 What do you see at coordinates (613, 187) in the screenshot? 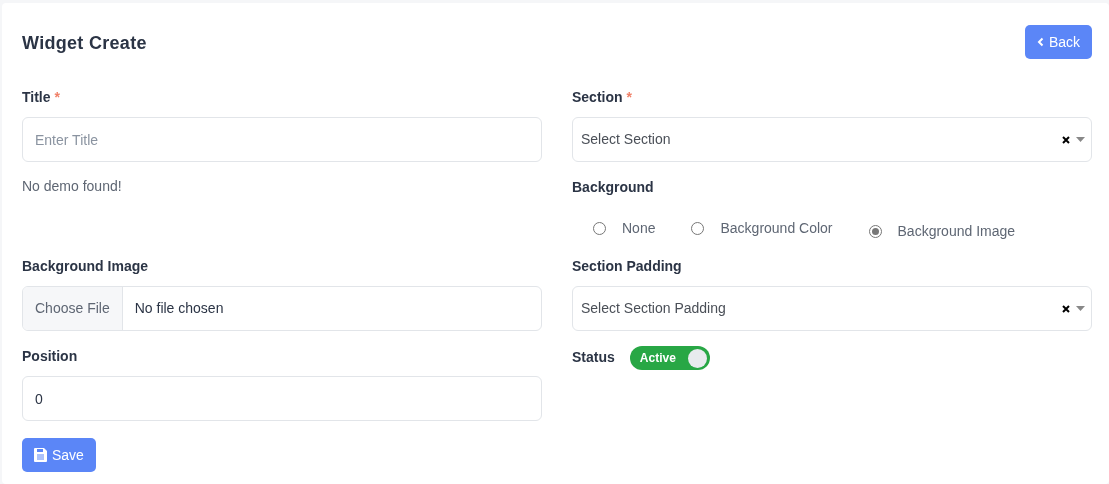
I see `field-label: Background` at bounding box center [613, 187].